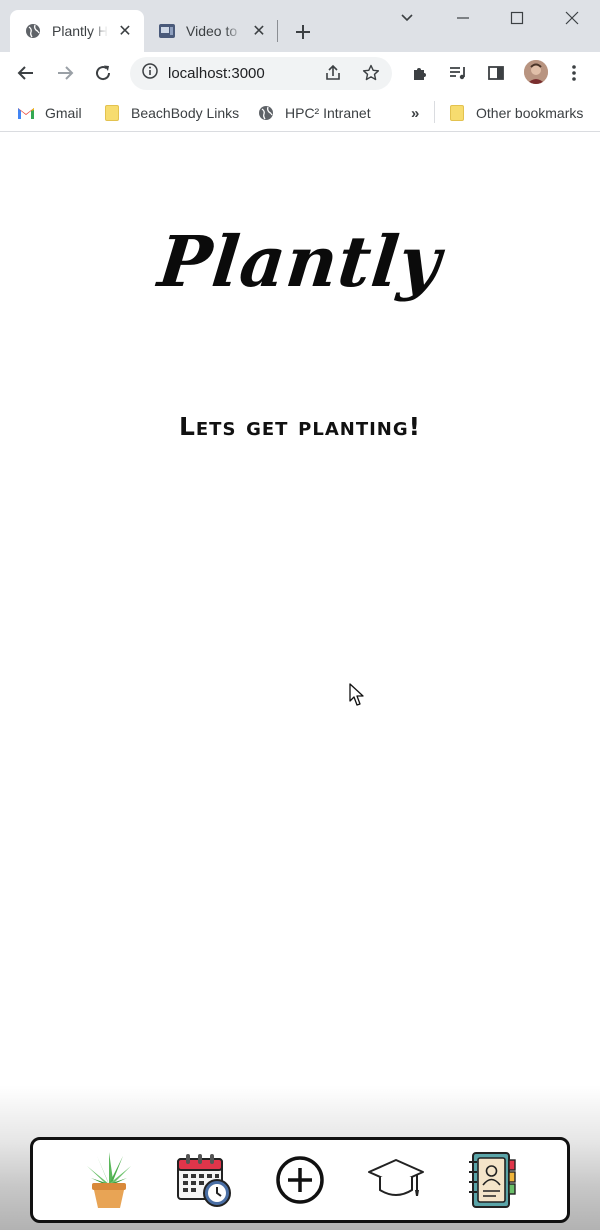 This screenshot has height=1230, width=600. I want to click on nav-add-button, so click(300, 1180).